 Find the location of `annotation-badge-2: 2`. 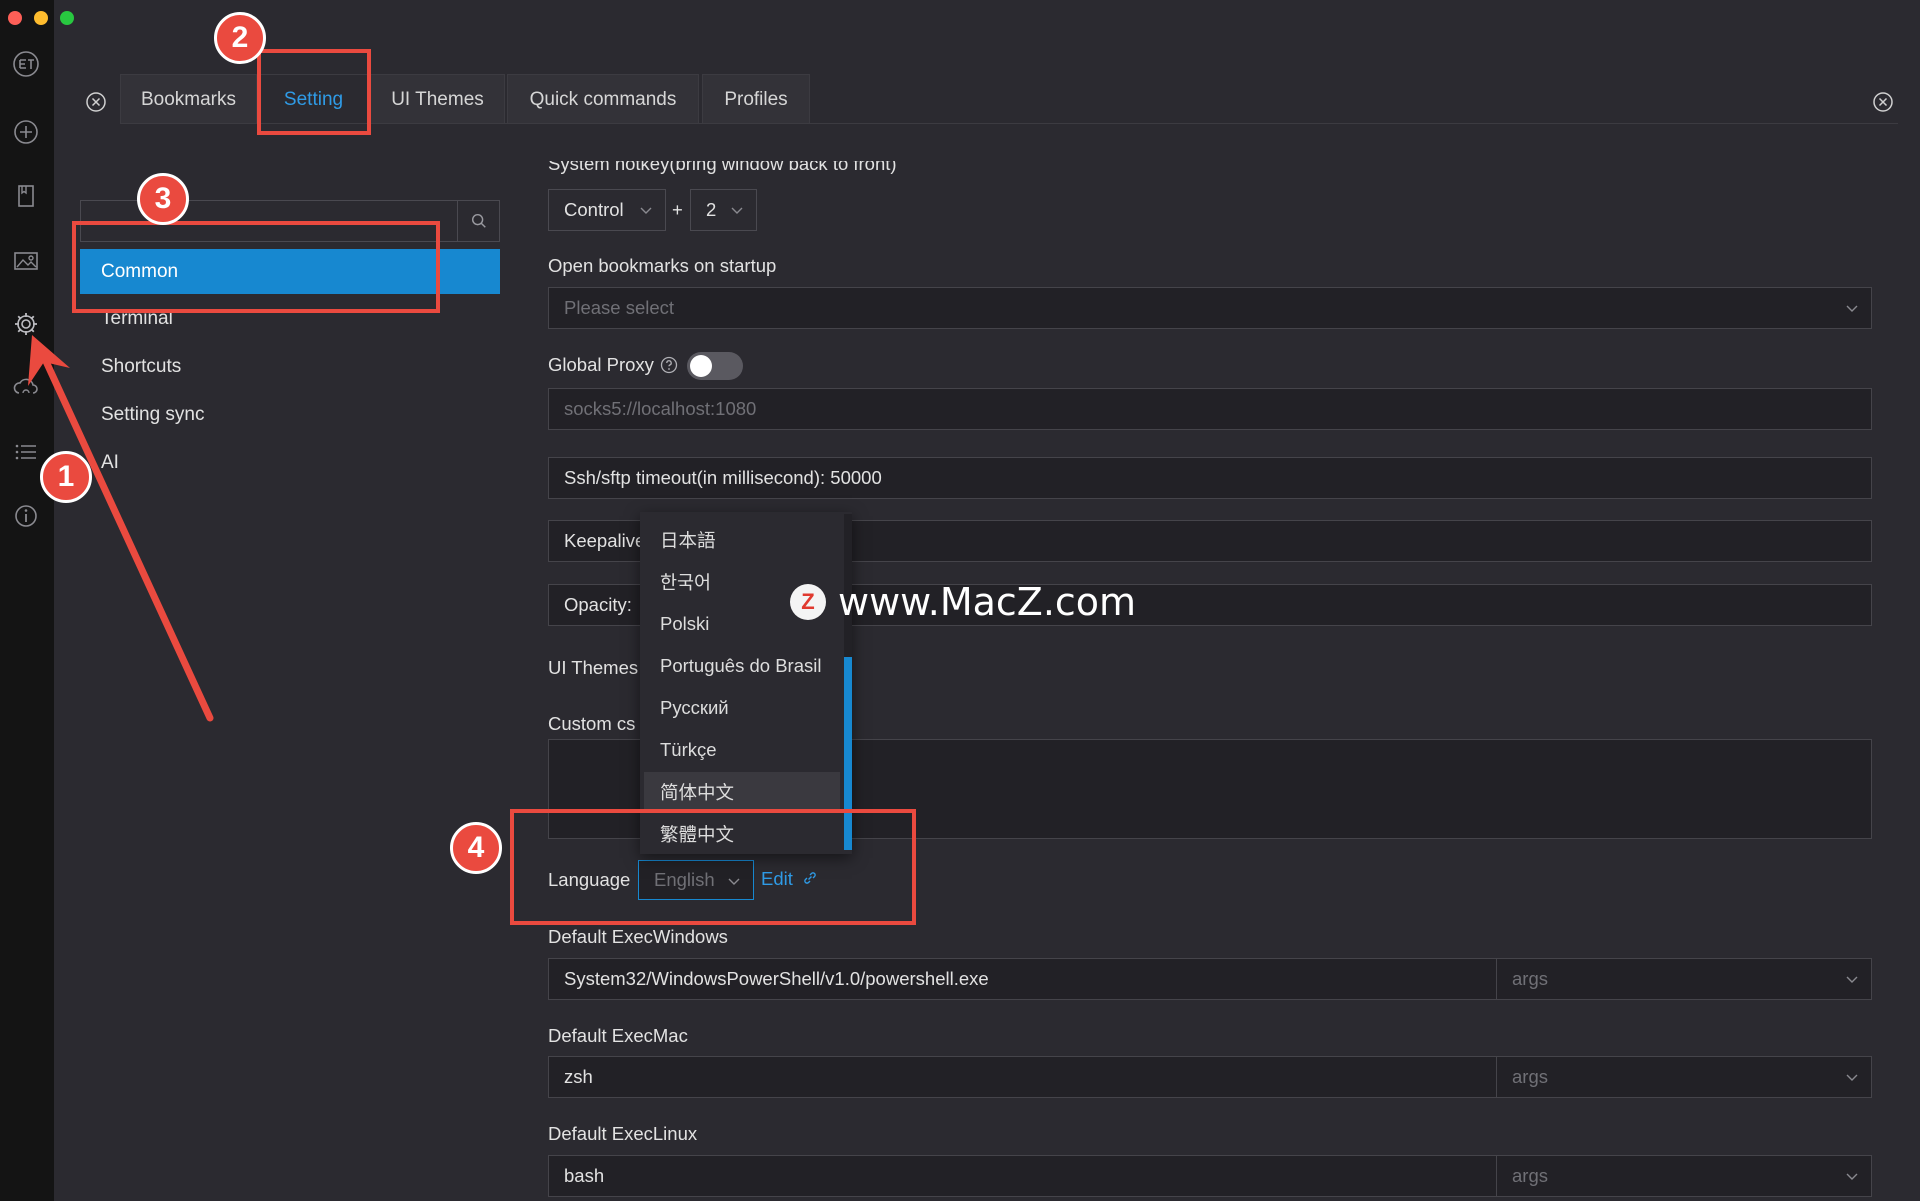

annotation-badge-2: 2 is located at coordinates (240, 38).